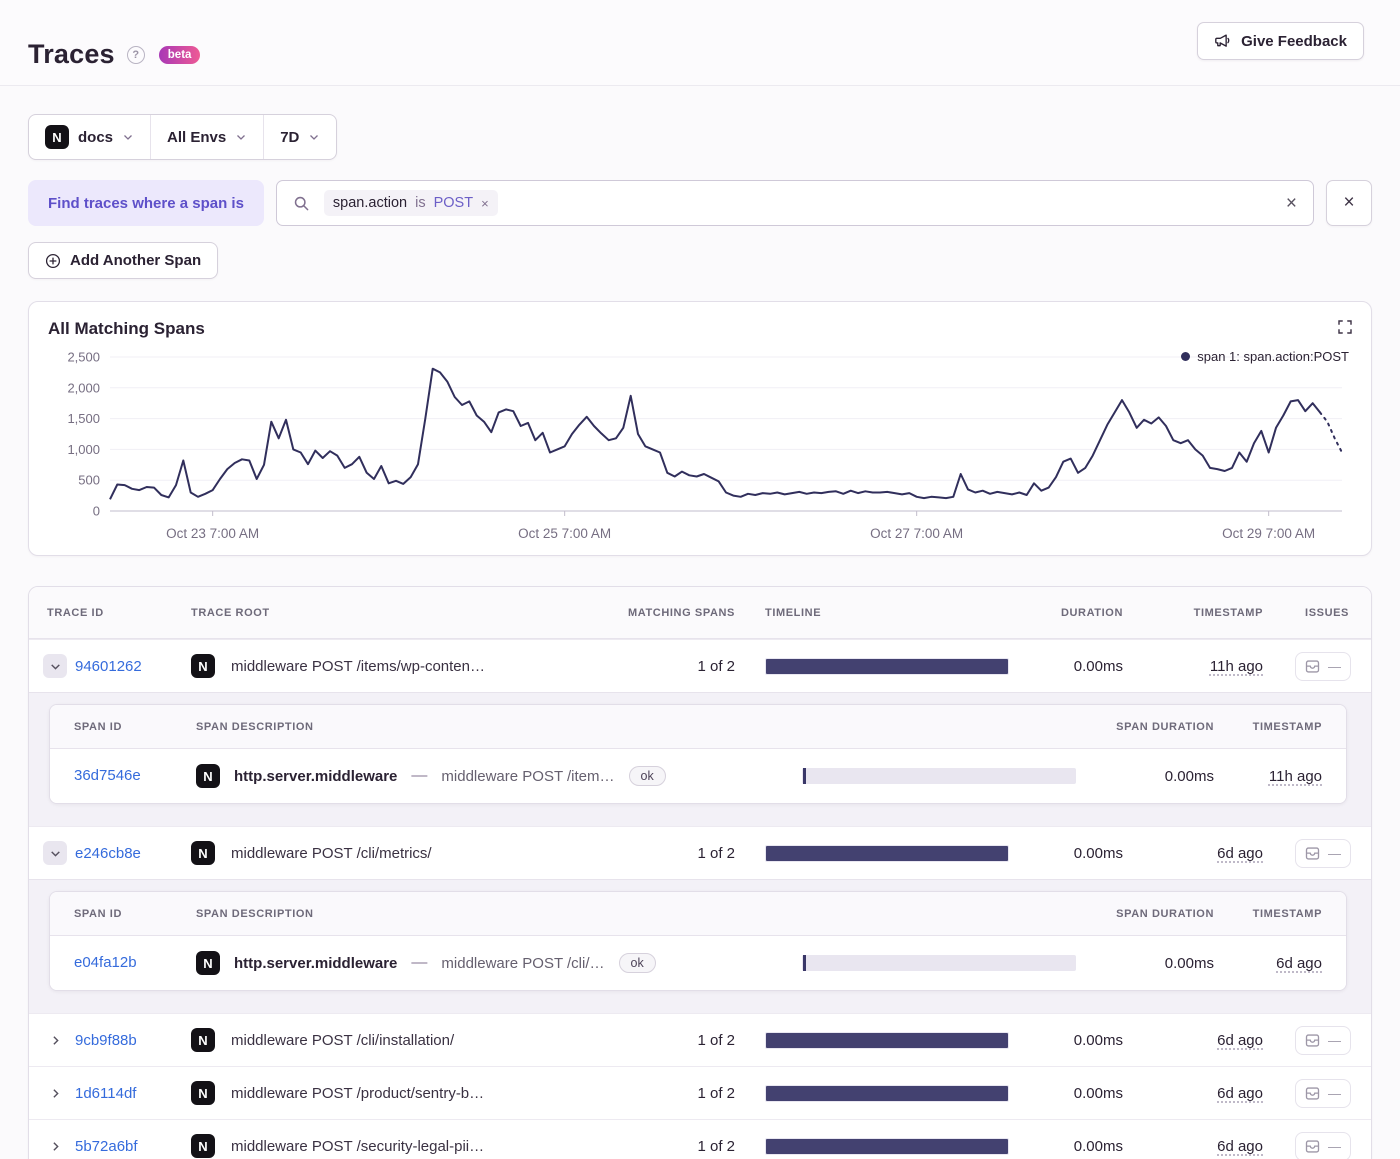 The image size is (1400, 1159). Describe the element at coordinates (1189, 776) in the screenshot. I see `span-duration-value: 0.00ms` at that location.